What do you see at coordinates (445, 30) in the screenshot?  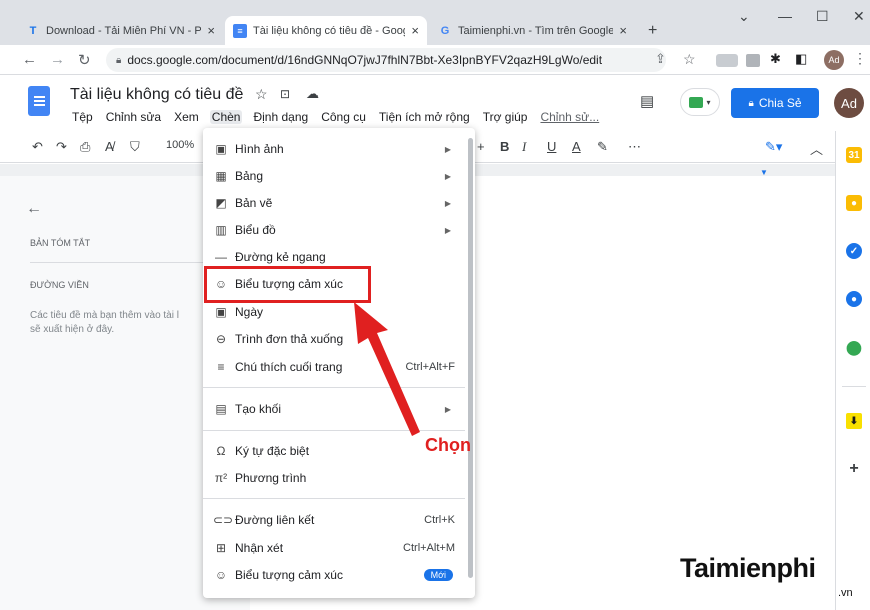 I see `google-favicon-icon: G` at bounding box center [445, 30].